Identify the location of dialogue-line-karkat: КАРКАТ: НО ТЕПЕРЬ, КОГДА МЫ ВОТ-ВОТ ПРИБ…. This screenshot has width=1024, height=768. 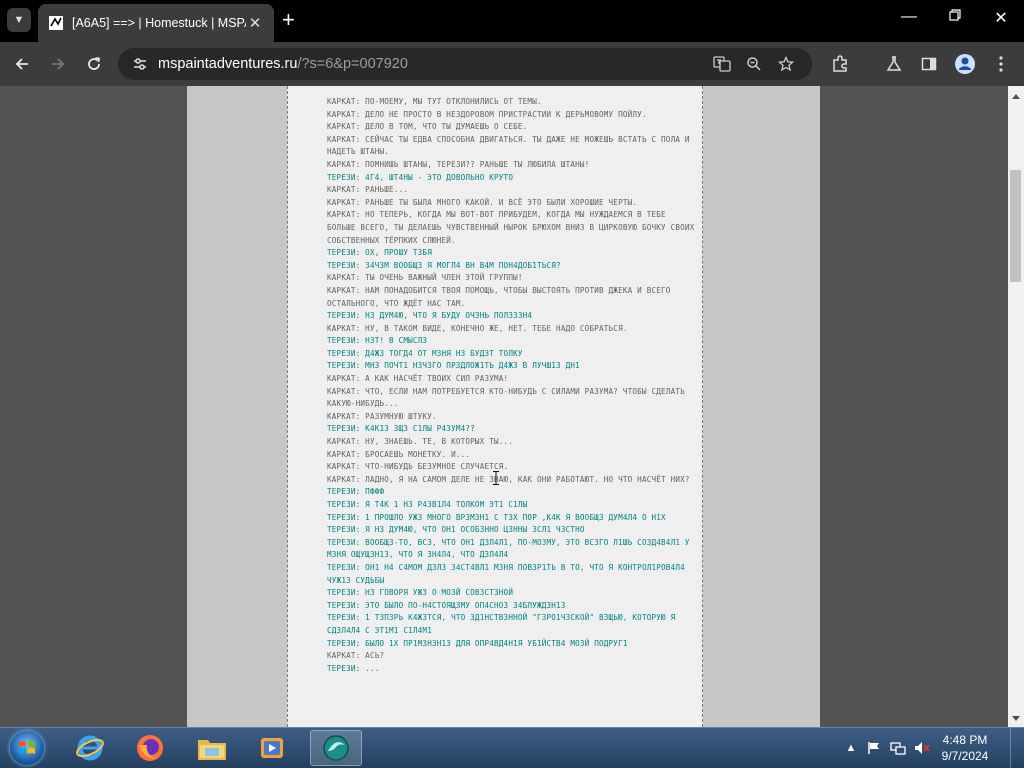
(513, 227).